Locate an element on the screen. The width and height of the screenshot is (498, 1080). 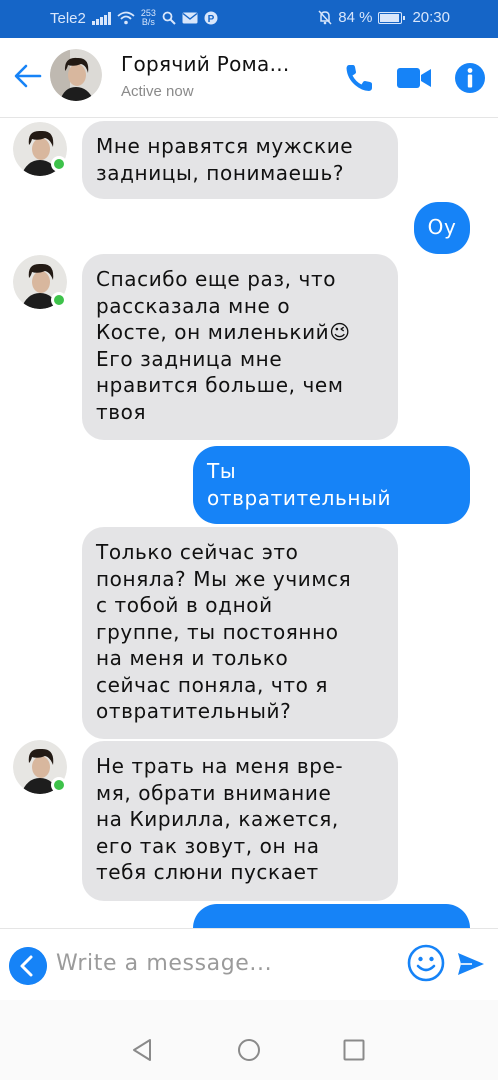
nav-home-icon is located at coordinates (249, 1050).